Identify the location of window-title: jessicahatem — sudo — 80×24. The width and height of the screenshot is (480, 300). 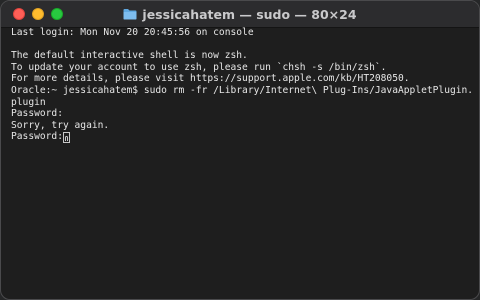
(249, 14).